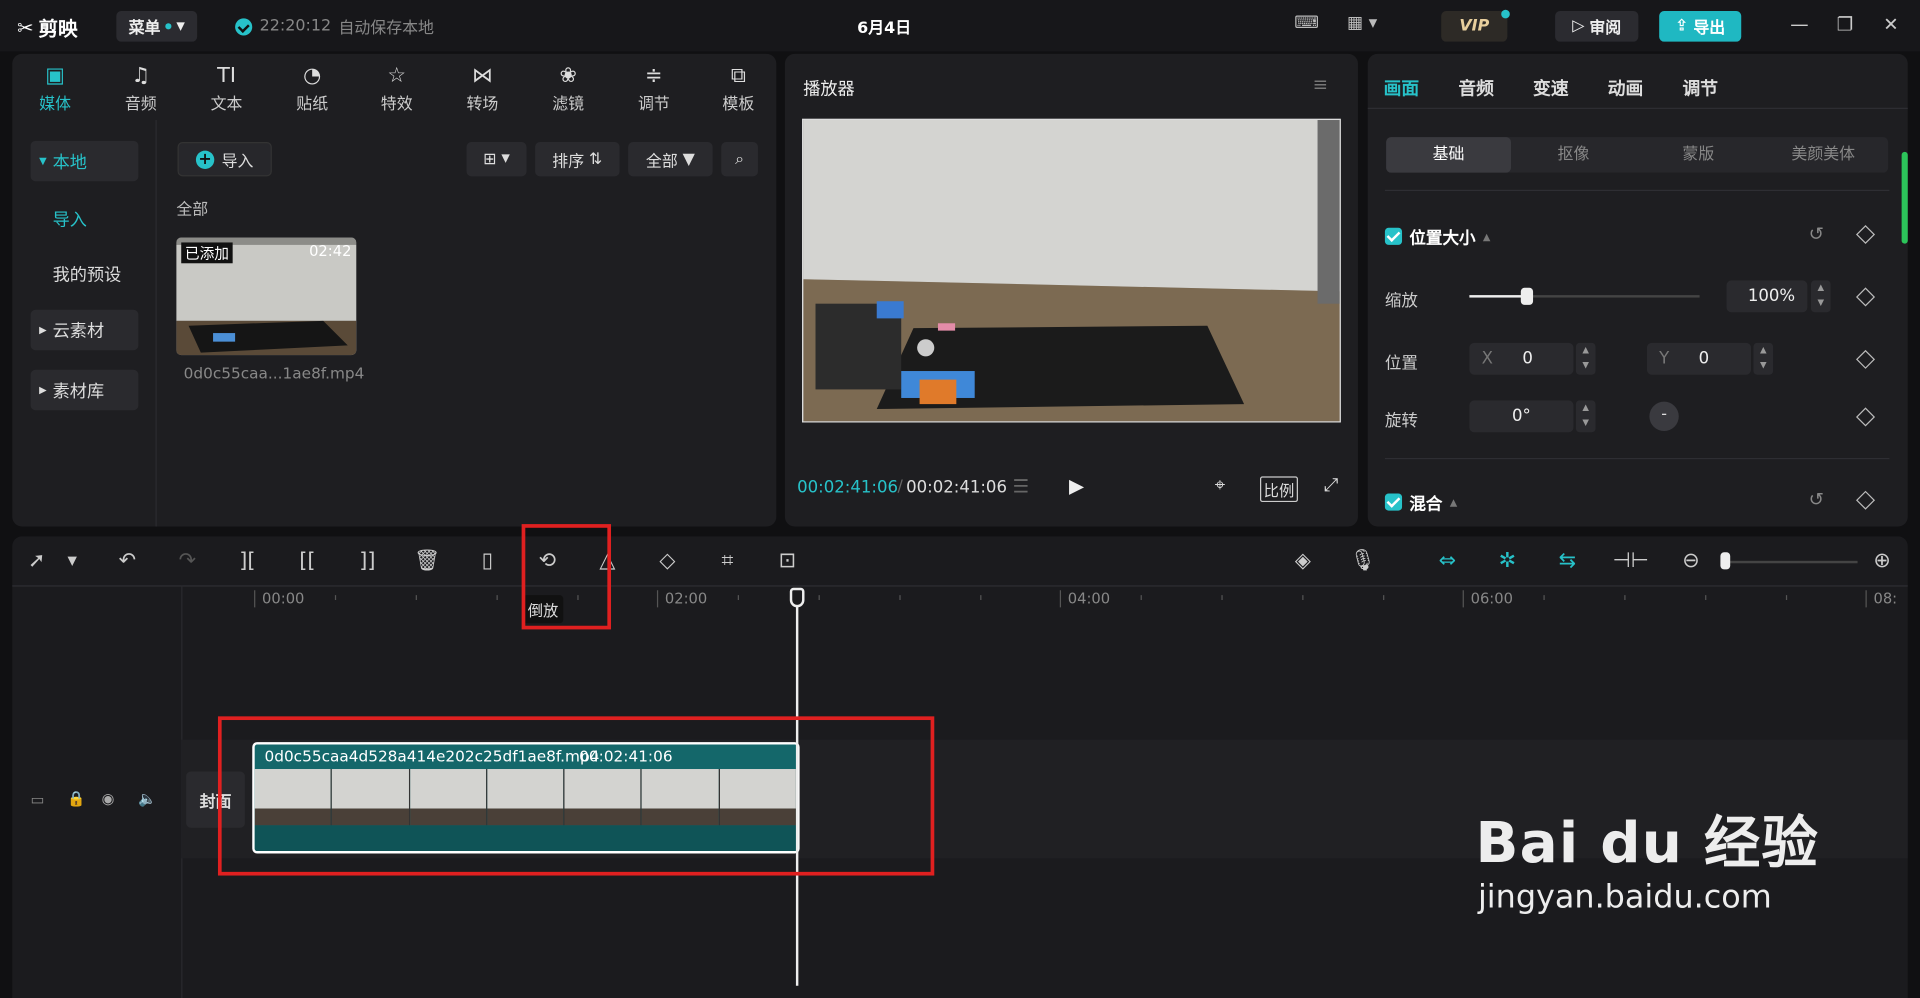 The image size is (1920, 998). What do you see at coordinates (1626, 88) in the screenshot?
I see `tab-animation: 动画` at bounding box center [1626, 88].